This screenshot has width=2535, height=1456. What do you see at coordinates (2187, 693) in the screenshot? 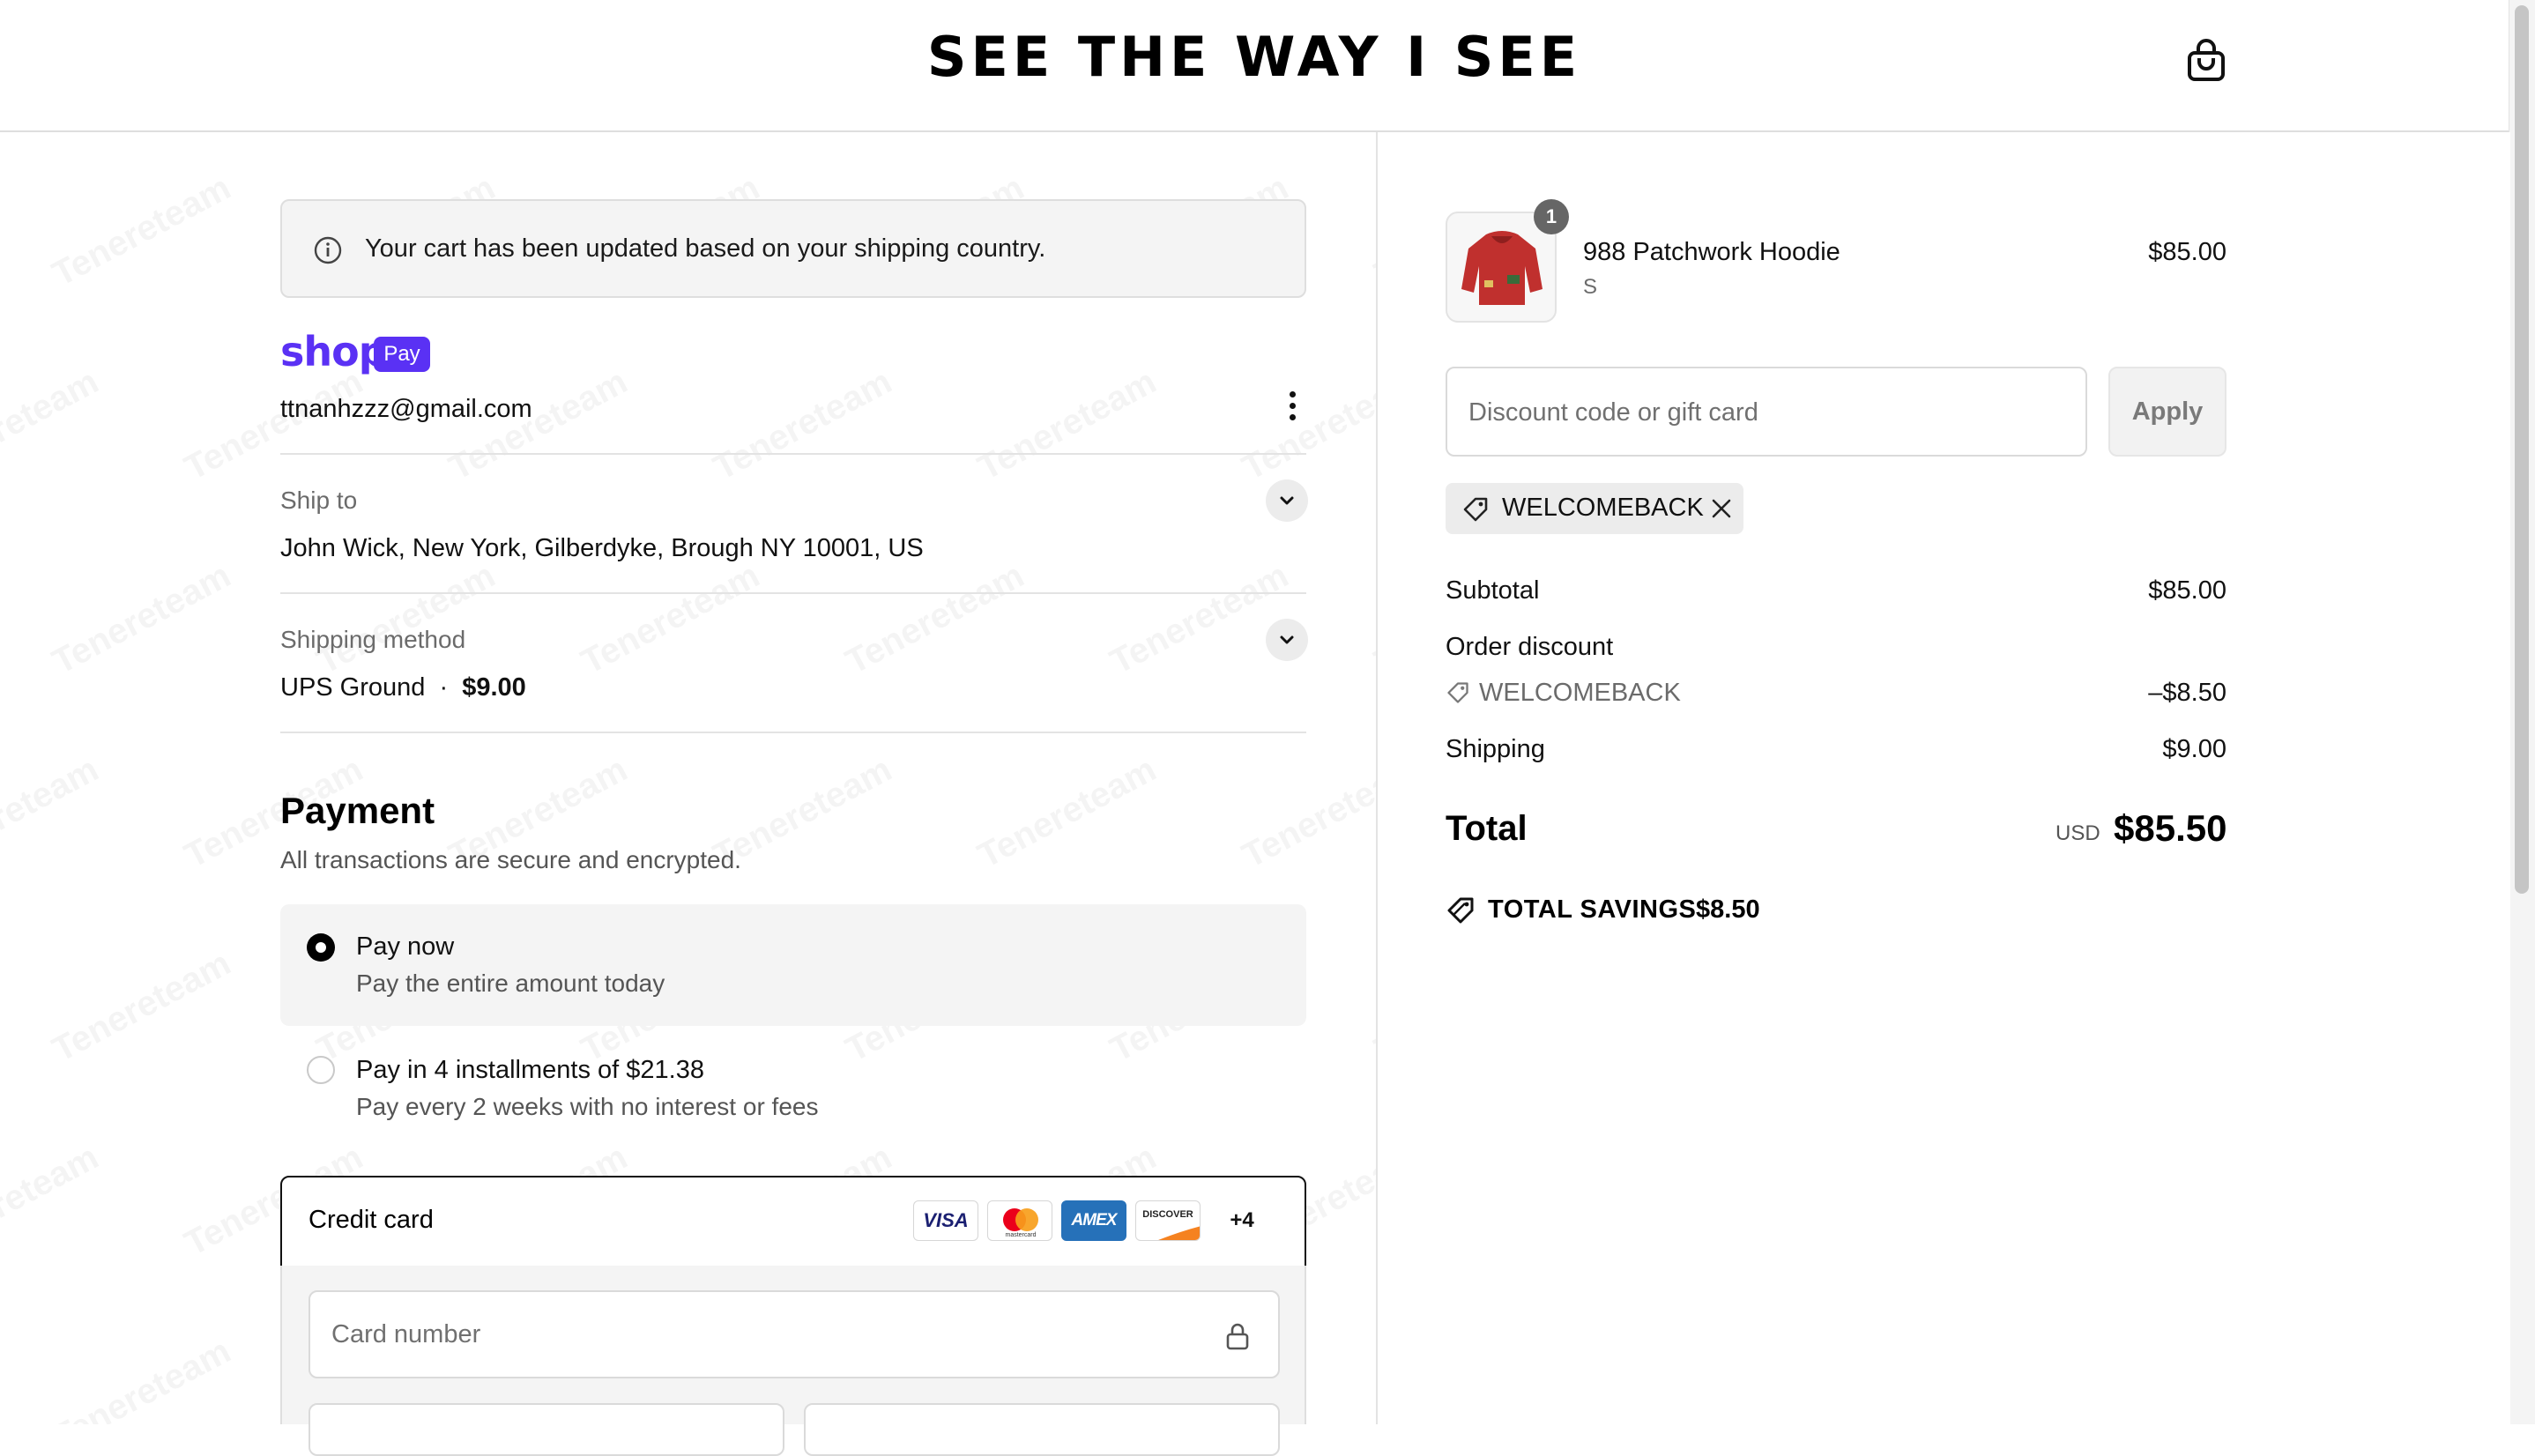
I see `order-discount-value: –$8.50` at bounding box center [2187, 693].